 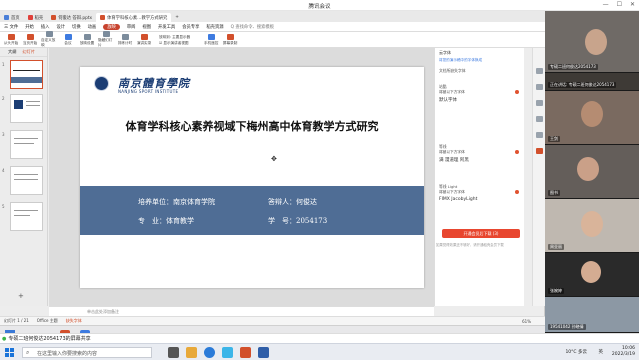 What do you see at coordinates (606, 4) in the screenshot?
I see `minimize-icon: —` at bounding box center [606, 4].